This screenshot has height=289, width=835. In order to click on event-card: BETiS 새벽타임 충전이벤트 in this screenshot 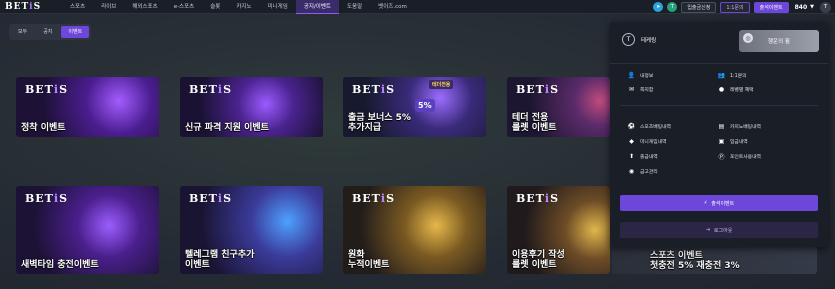, I will do `click(87, 230)`.